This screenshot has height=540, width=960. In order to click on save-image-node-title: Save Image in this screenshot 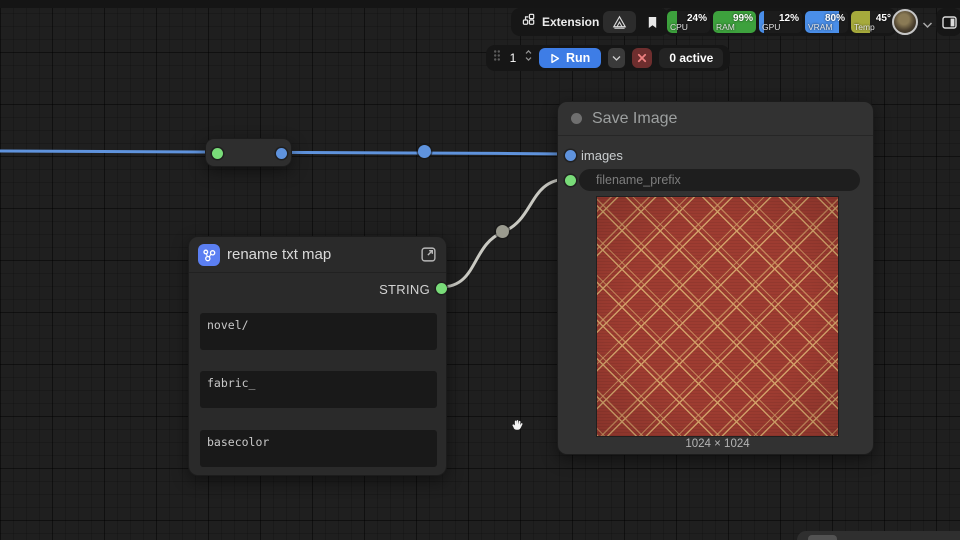, I will do `click(635, 118)`.